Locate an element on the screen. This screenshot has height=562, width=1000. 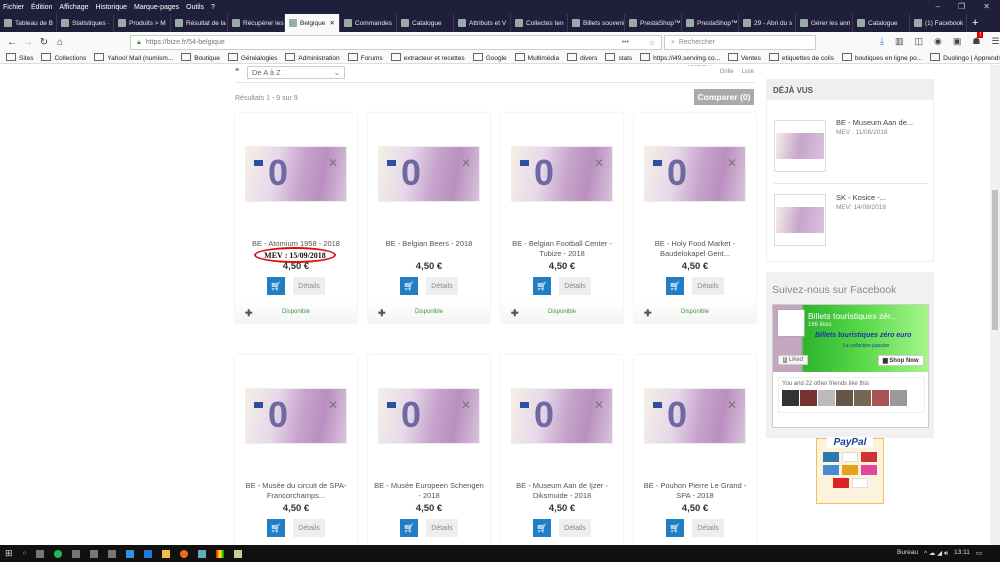
file-explorer-icon is located at coordinates (166, 553).